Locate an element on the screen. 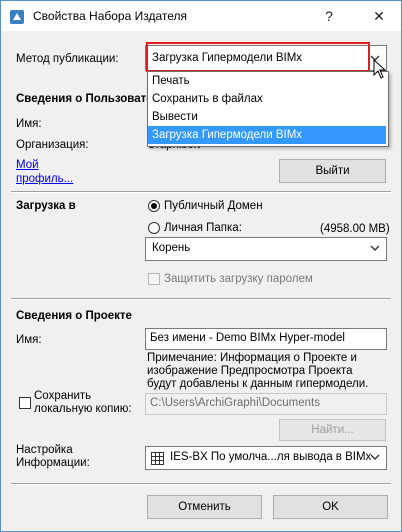 This screenshot has height=532, width=402. password-label: Защитить загрузку паролем is located at coordinates (238, 279).